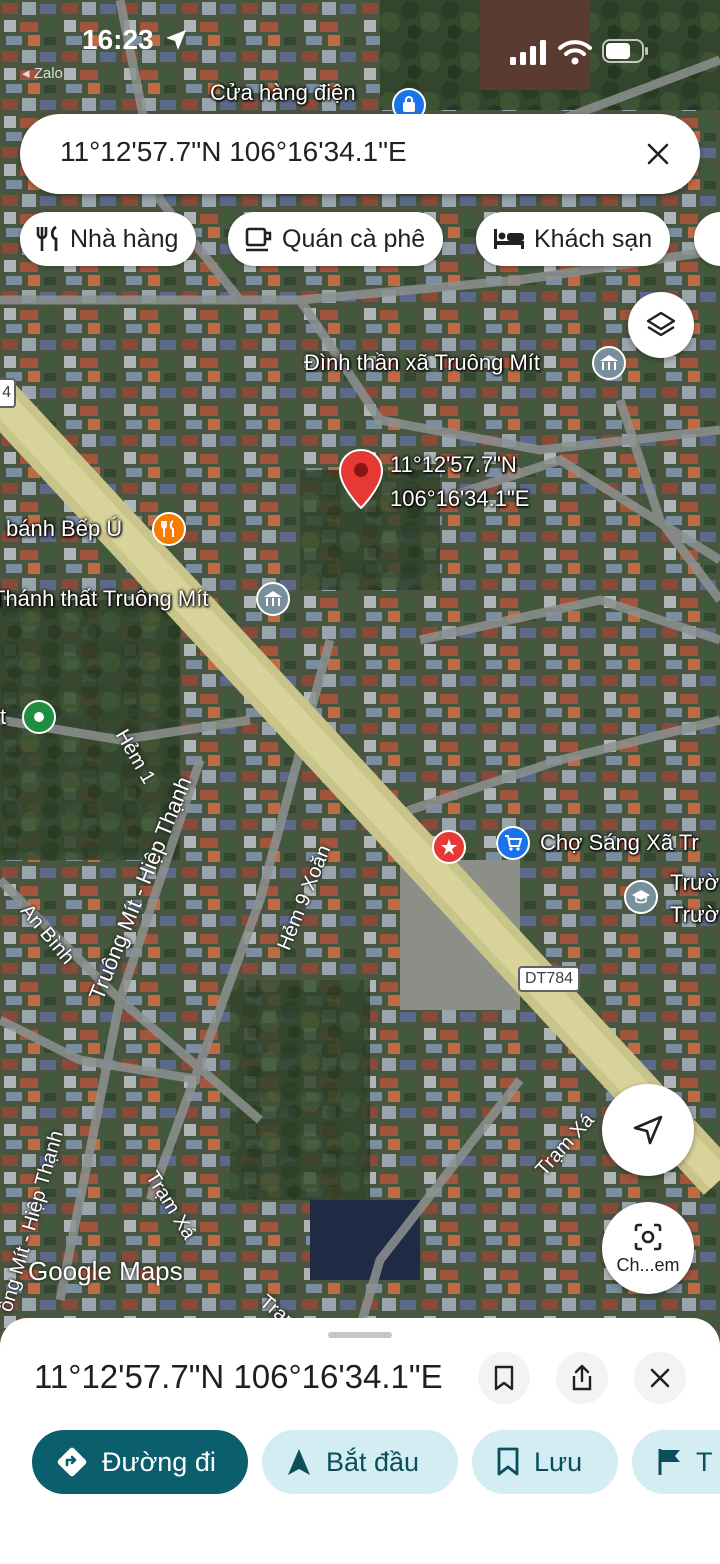  What do you see at coordinates (72, 1462) in the screenshot?
I see `directions-icon` at bounding box center [72, 1462].